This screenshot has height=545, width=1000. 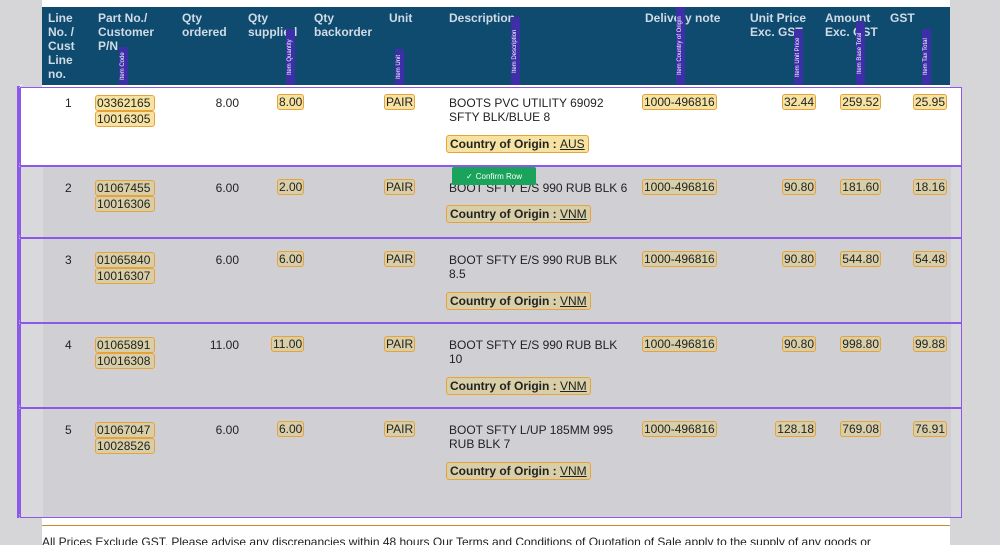 What do you see at coordinates (783, 102) in the screenshot?
I see `unit-price: 32.44` at bounding box center [783, 102].